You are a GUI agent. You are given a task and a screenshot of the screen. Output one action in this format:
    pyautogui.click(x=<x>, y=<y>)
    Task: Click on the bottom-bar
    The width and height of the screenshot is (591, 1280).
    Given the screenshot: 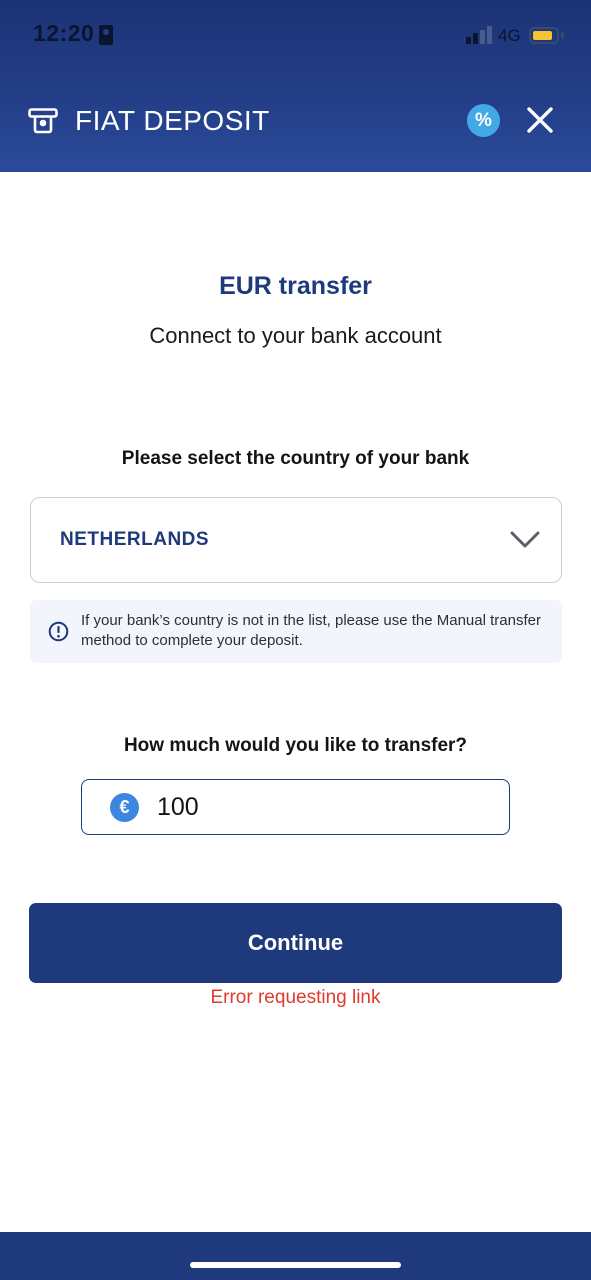 What is the action you would take?
    pyautogui.click(x=295, y=1256)
    